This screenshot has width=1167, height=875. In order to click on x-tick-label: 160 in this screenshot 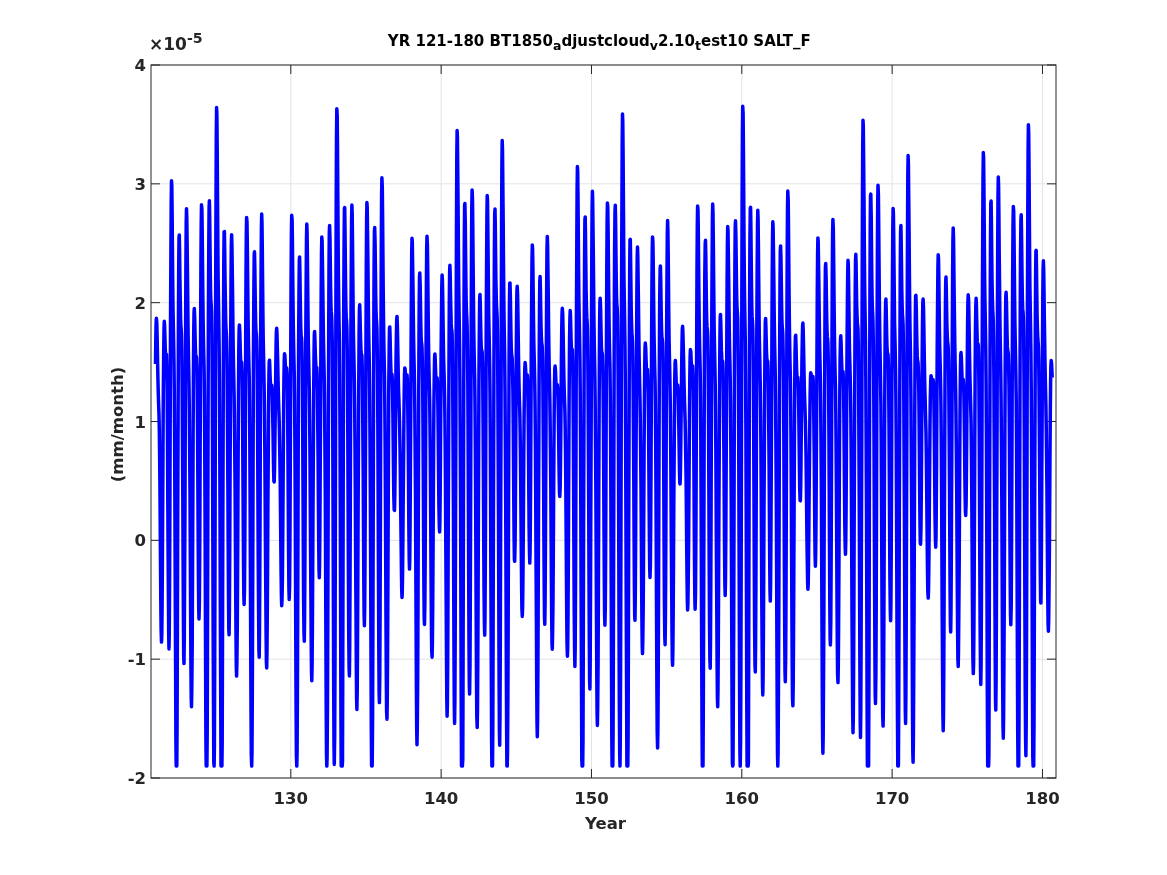, I will do `click(742, 798)`.